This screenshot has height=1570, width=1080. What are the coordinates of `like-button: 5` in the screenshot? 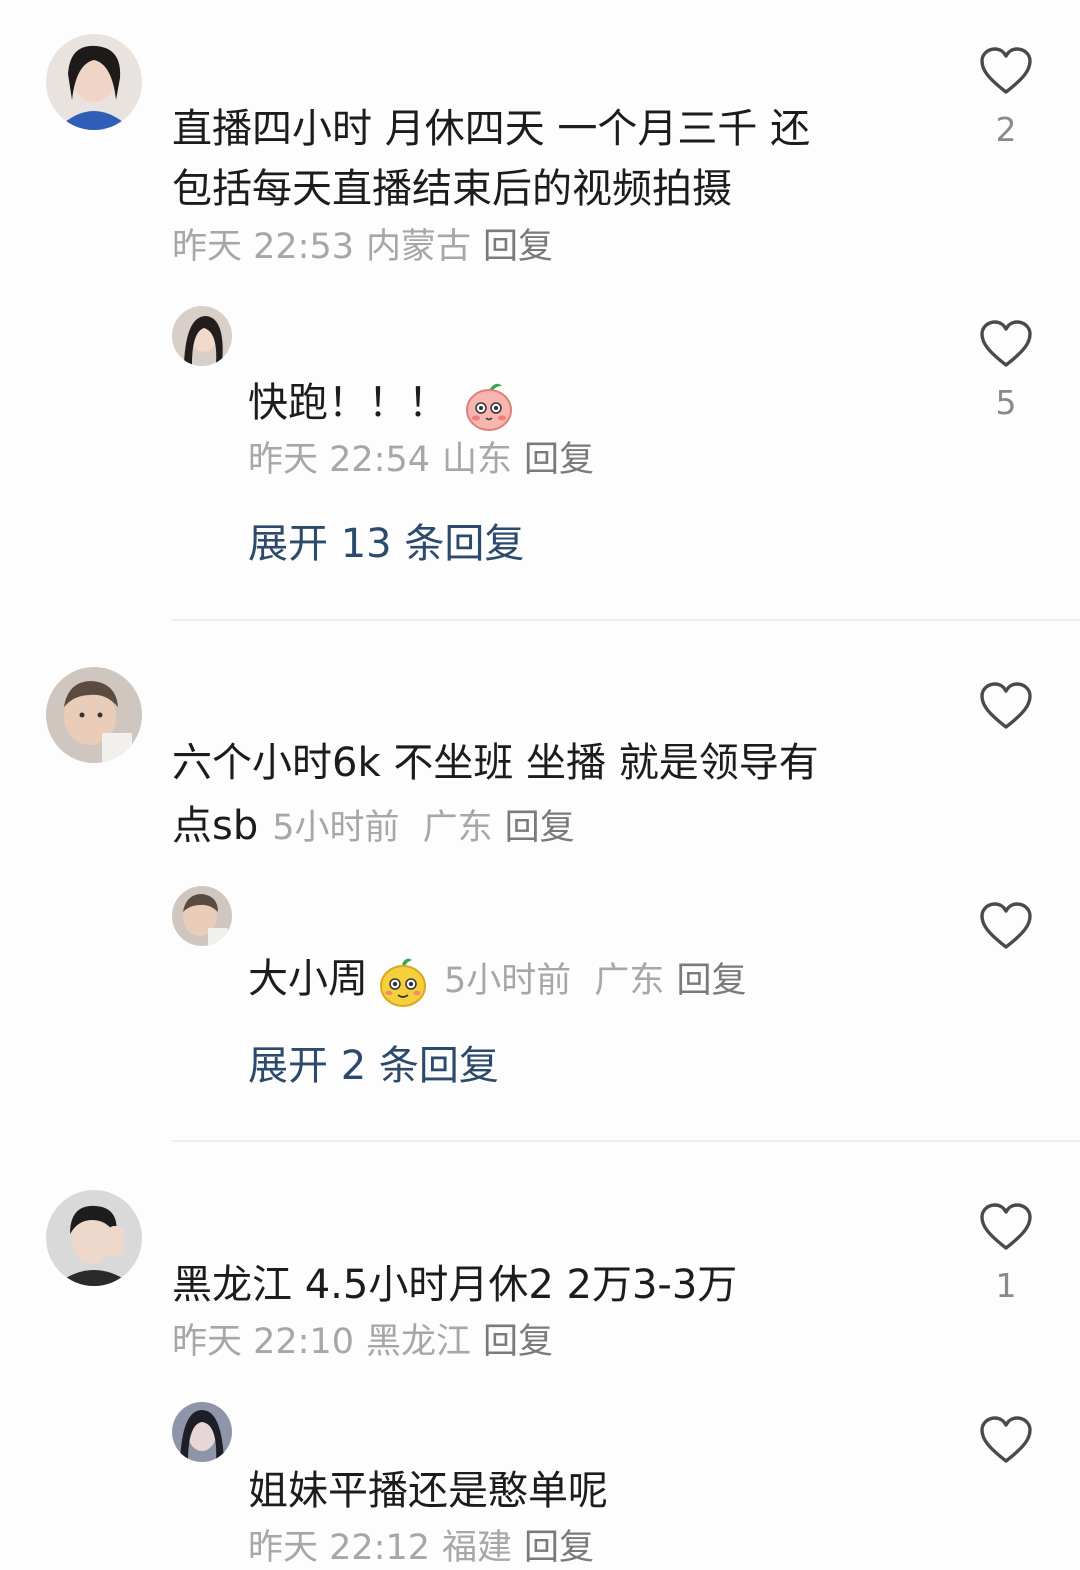 It's located at (1006, 370).